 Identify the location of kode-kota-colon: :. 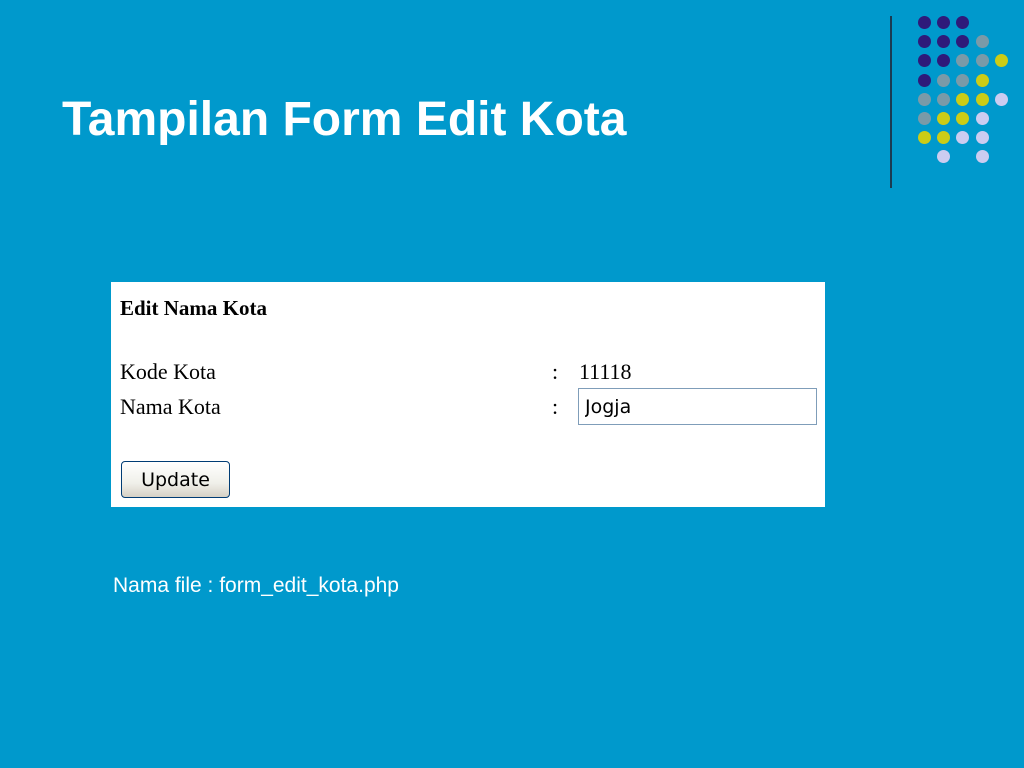
(555, 371).